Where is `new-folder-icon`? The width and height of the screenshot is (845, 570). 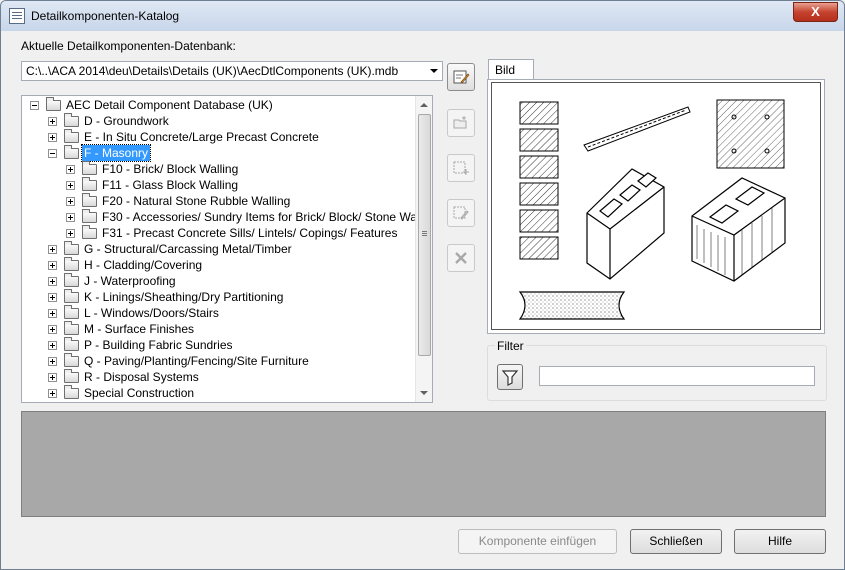
new-folder-icon is located at coordinates (460, 122).